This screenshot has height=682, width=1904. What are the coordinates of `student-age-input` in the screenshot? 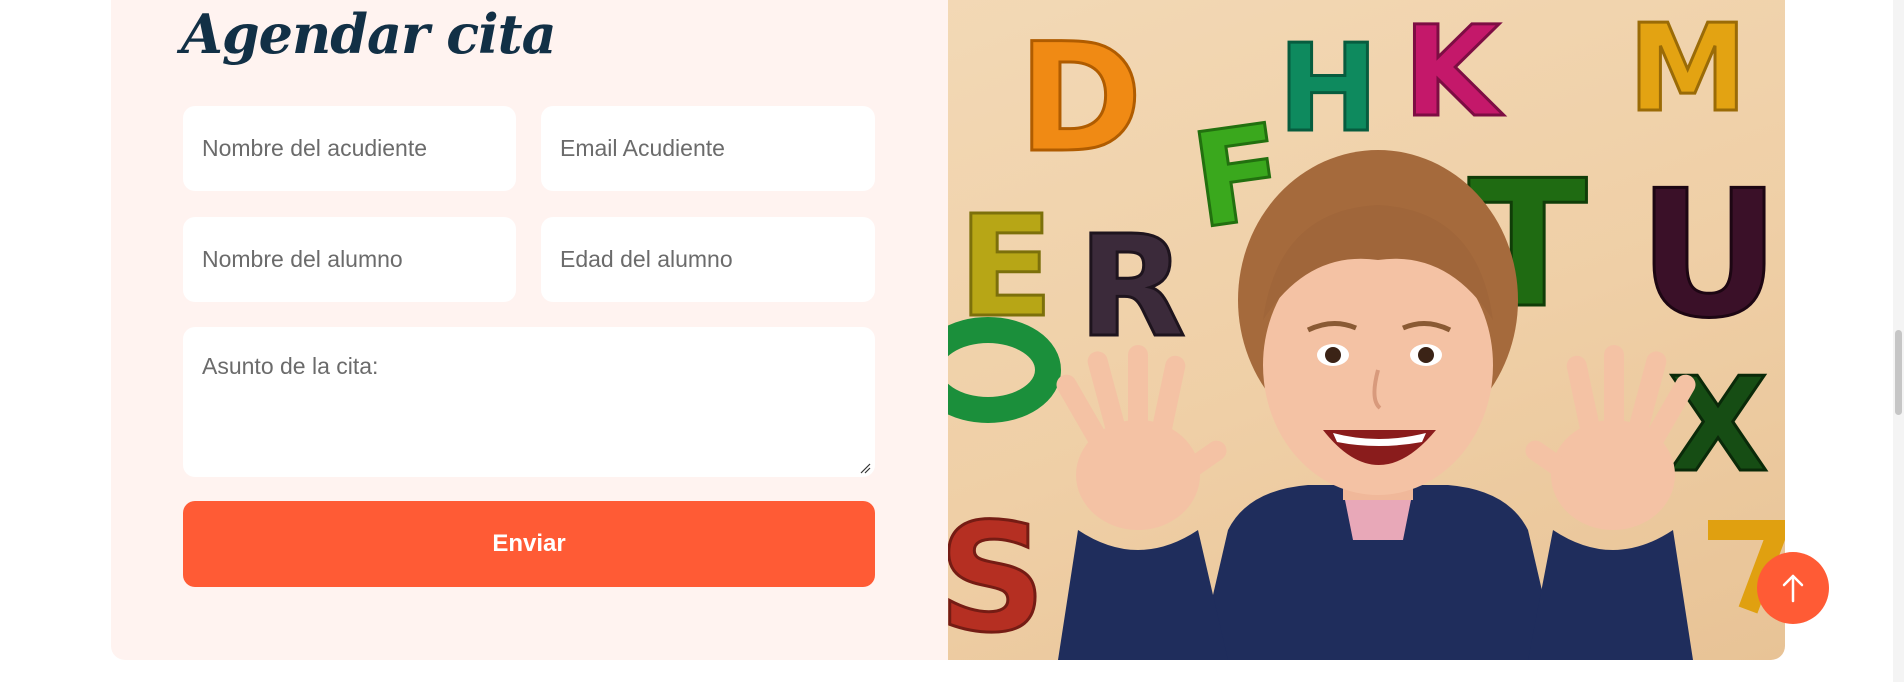 It's located at (708, 259).